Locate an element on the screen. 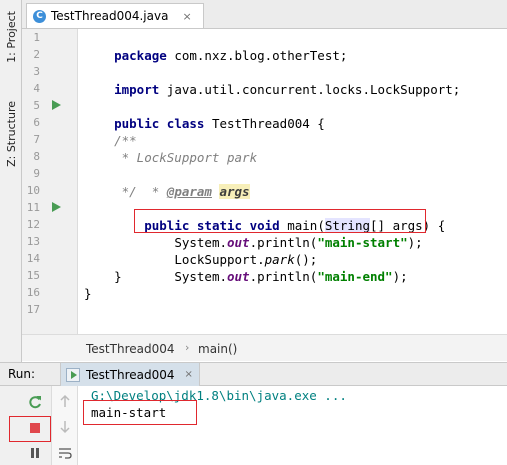  code-line: * @param args is located at coordinates (182, 191).